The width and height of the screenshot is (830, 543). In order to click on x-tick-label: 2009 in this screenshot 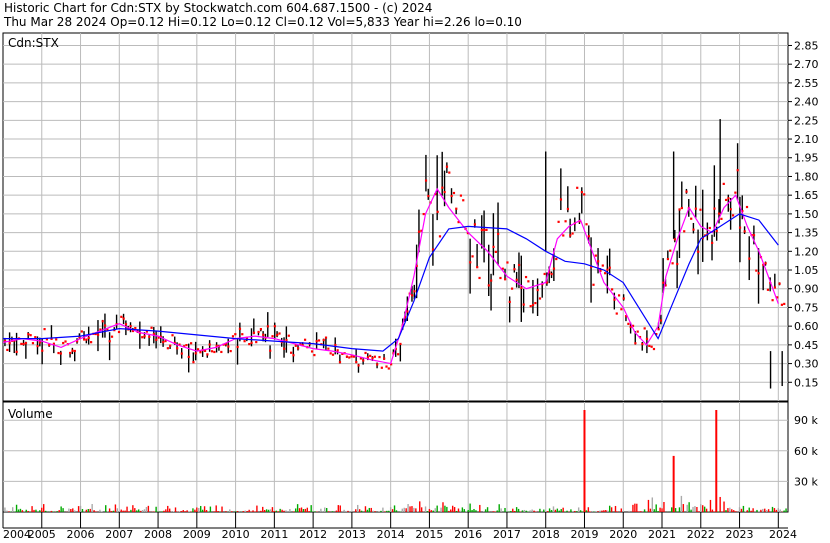, I will do `click(197, 534)`.